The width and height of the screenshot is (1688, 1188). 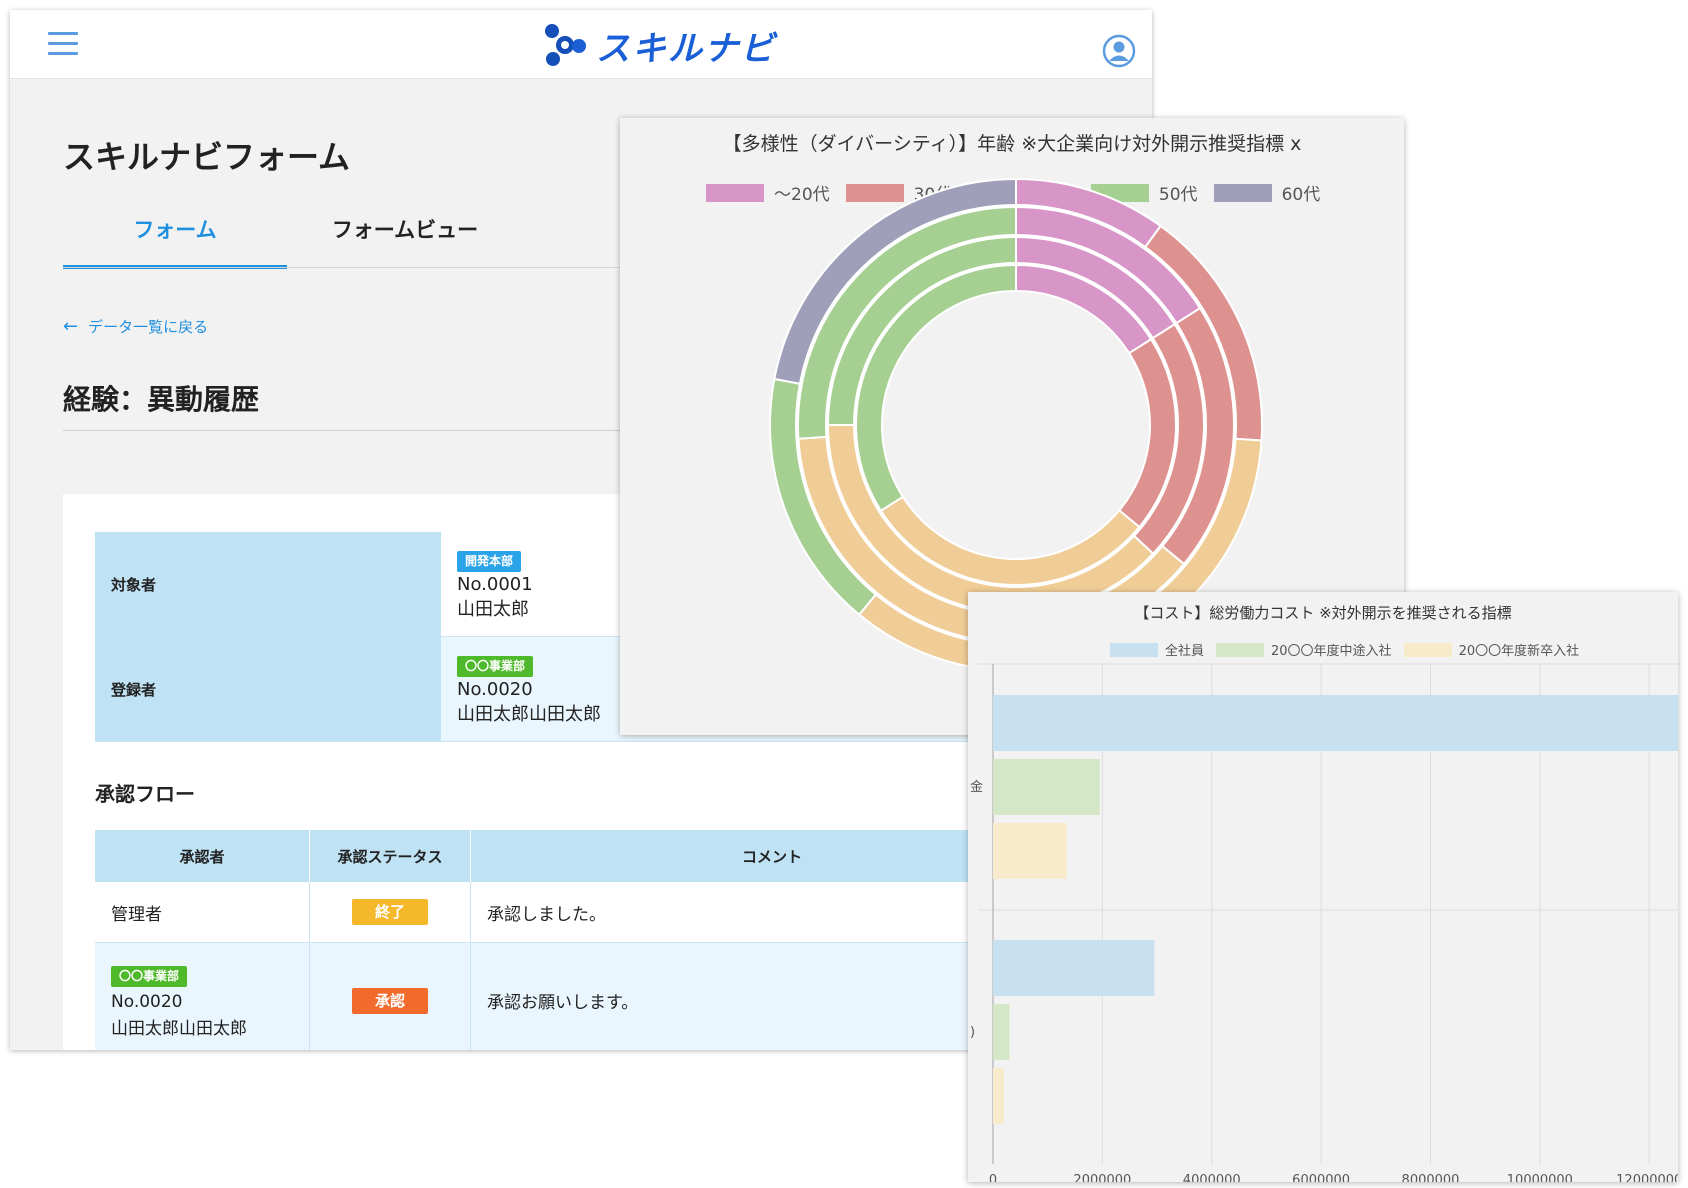 I want to click on back-to-list-link: ← データ一覧に戻る, so click(x=135, y=326).